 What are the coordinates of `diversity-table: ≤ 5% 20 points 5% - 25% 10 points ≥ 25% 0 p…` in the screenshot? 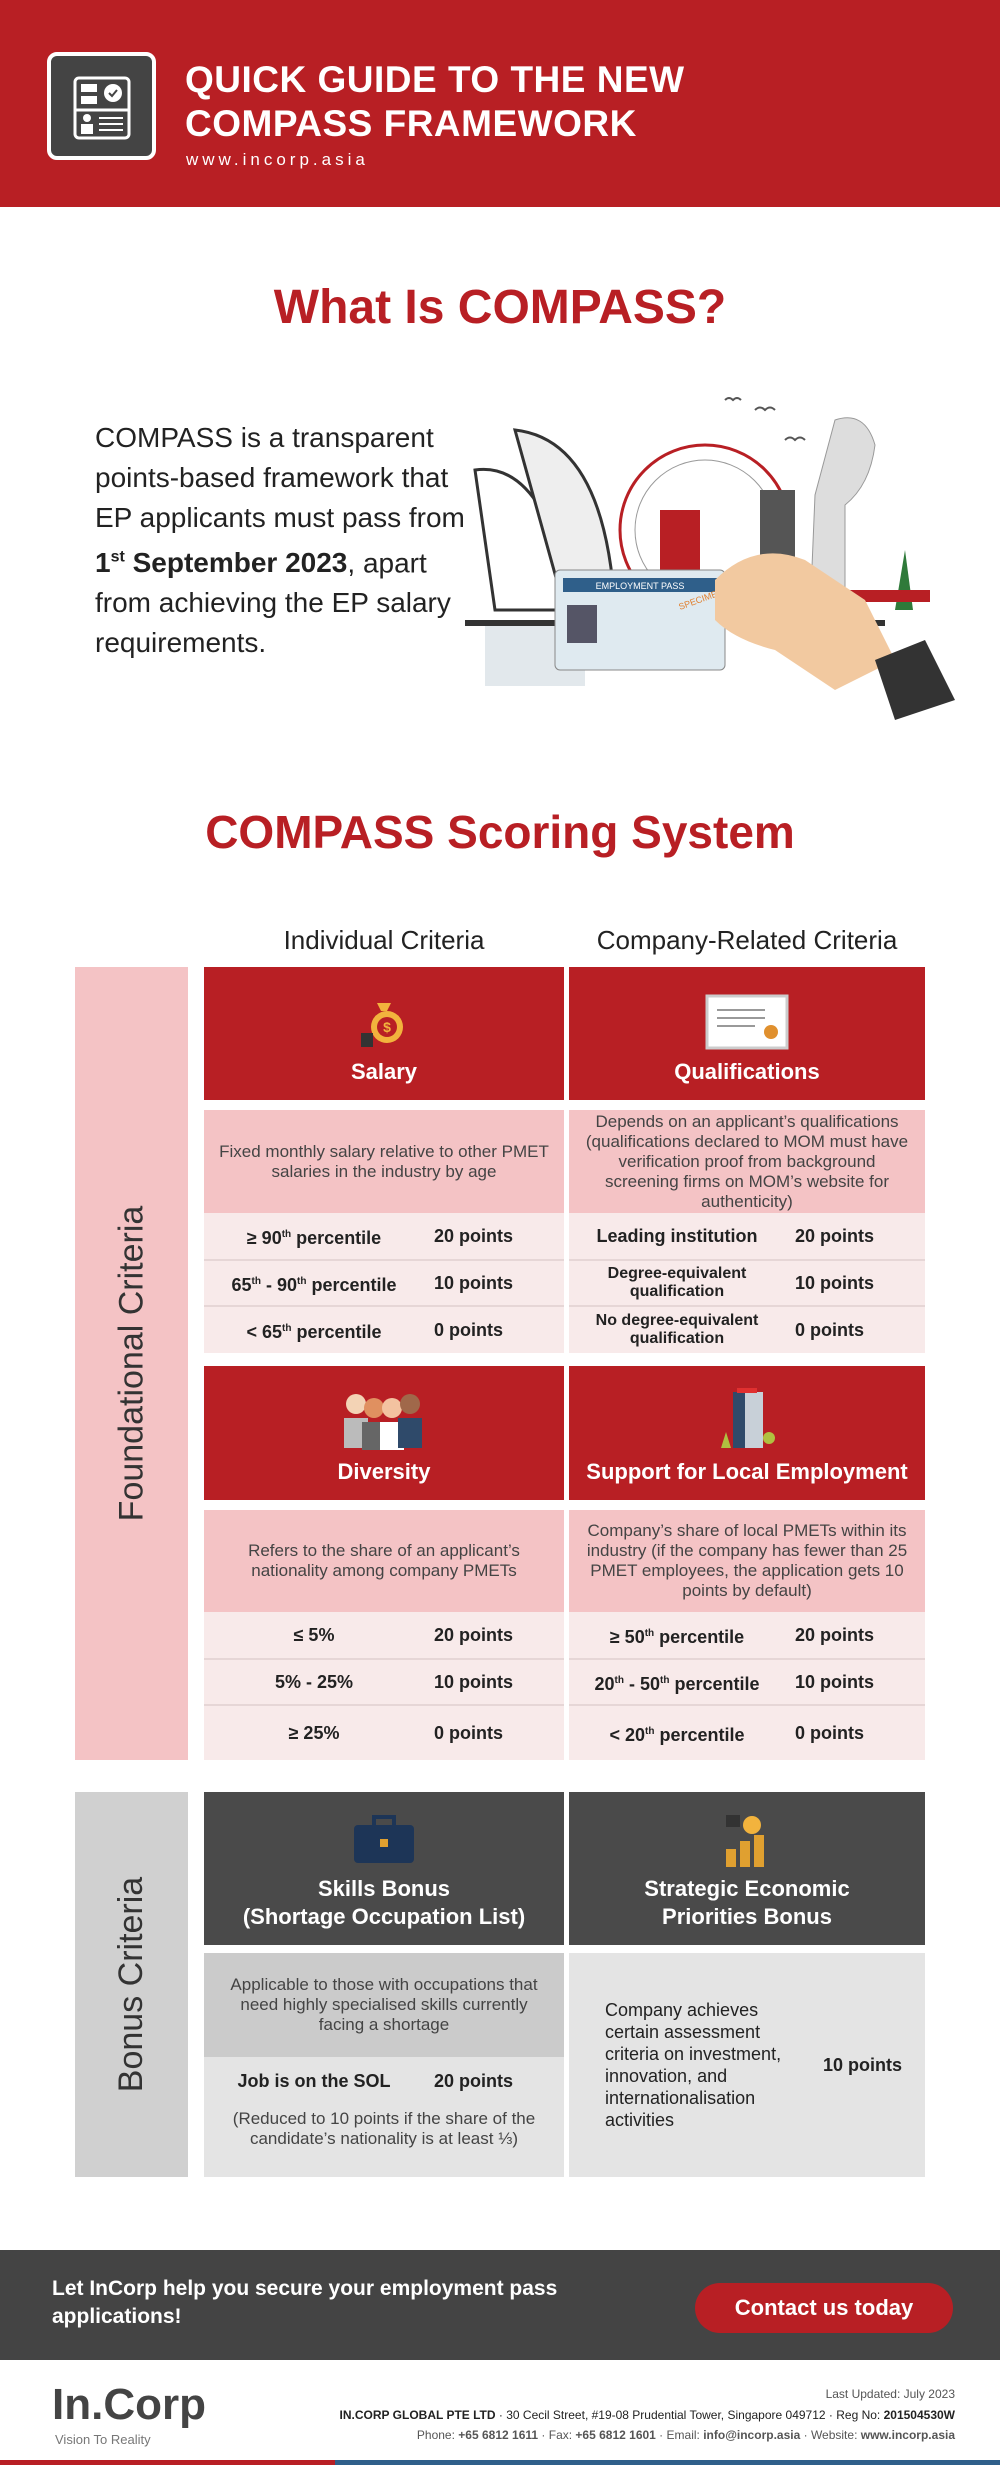 It's located at (384, 1686).